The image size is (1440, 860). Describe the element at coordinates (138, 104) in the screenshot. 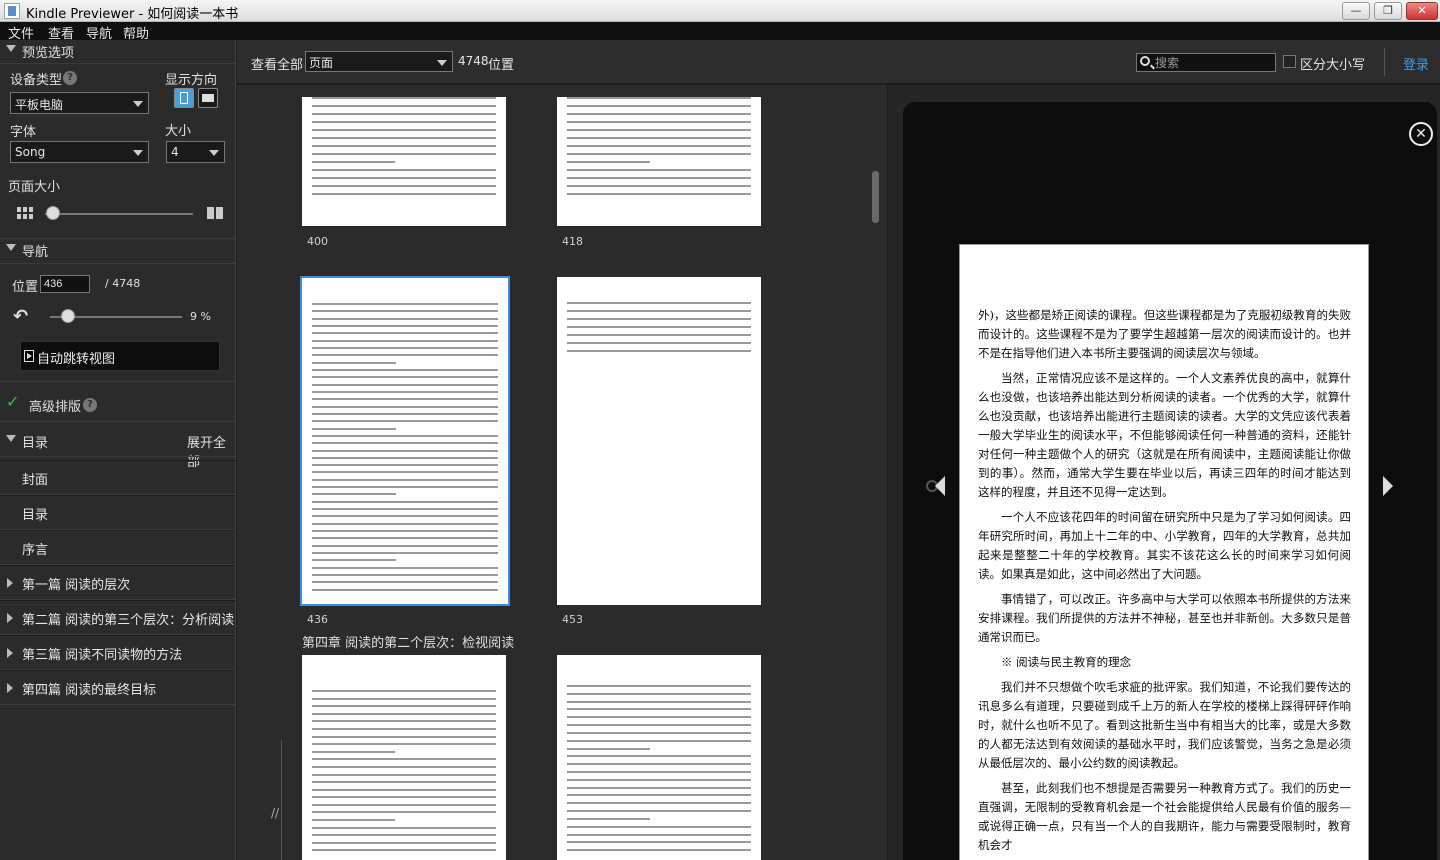

I see `chevron-down-icon` at that location.